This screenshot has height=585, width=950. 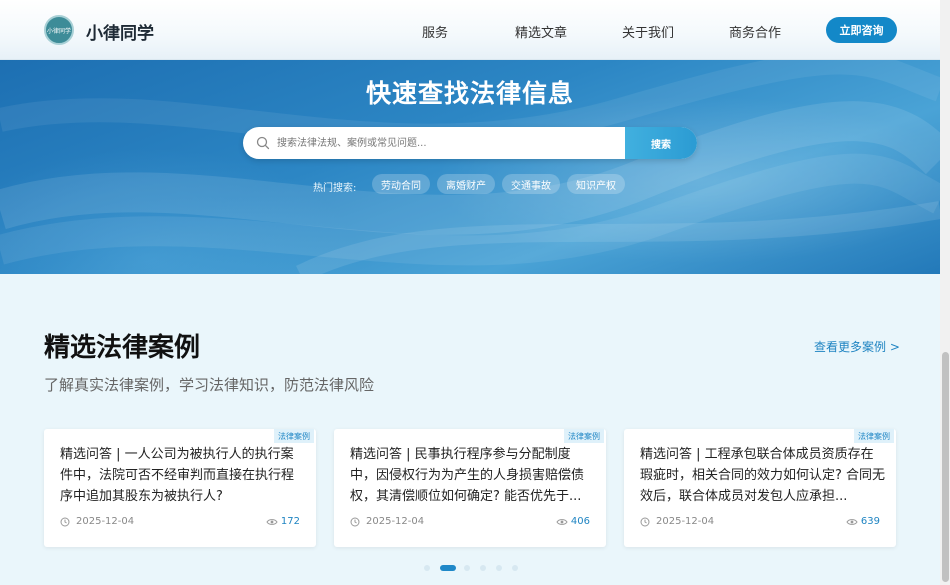 I want to click on nav-item-services: 服务, so click(x=435, y=31).